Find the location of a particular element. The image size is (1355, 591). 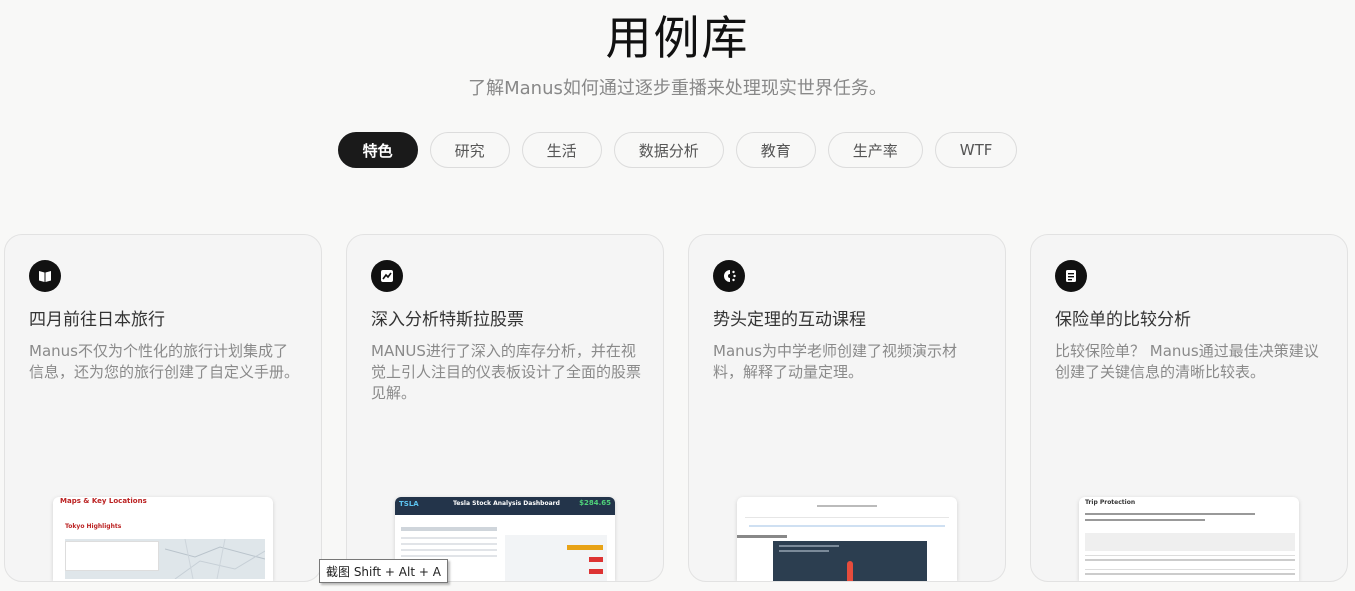

preview-heading: Trip Protection is located at coordinates (1110, 502).